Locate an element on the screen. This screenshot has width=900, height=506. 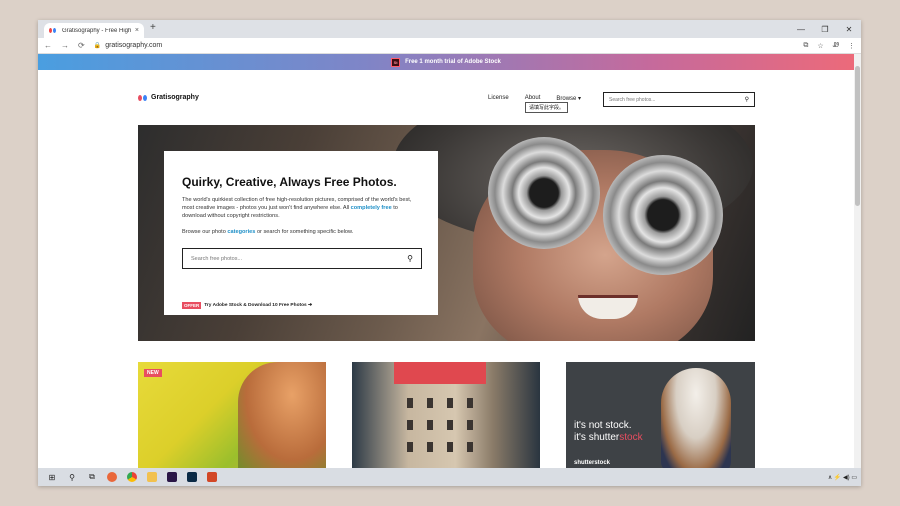
start-icon: ⊞ is located at coordinates (52, 477).